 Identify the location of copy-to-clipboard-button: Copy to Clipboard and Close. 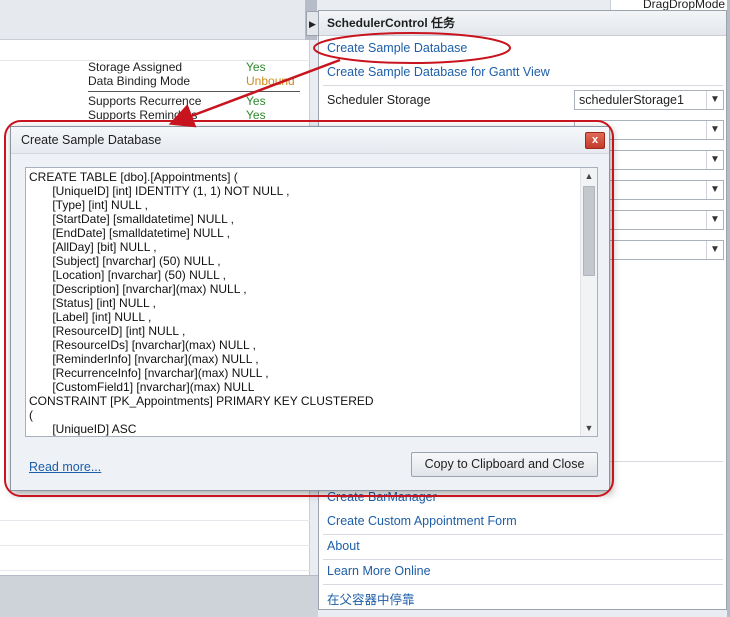
(504, 464).